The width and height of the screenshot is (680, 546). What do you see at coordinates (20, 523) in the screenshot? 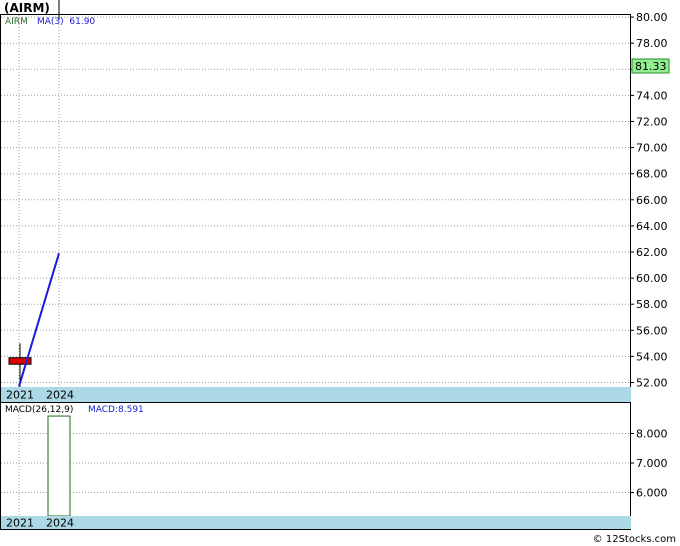
I see `macd-x-label-2021: 2021` at bounding box center [20, 523].